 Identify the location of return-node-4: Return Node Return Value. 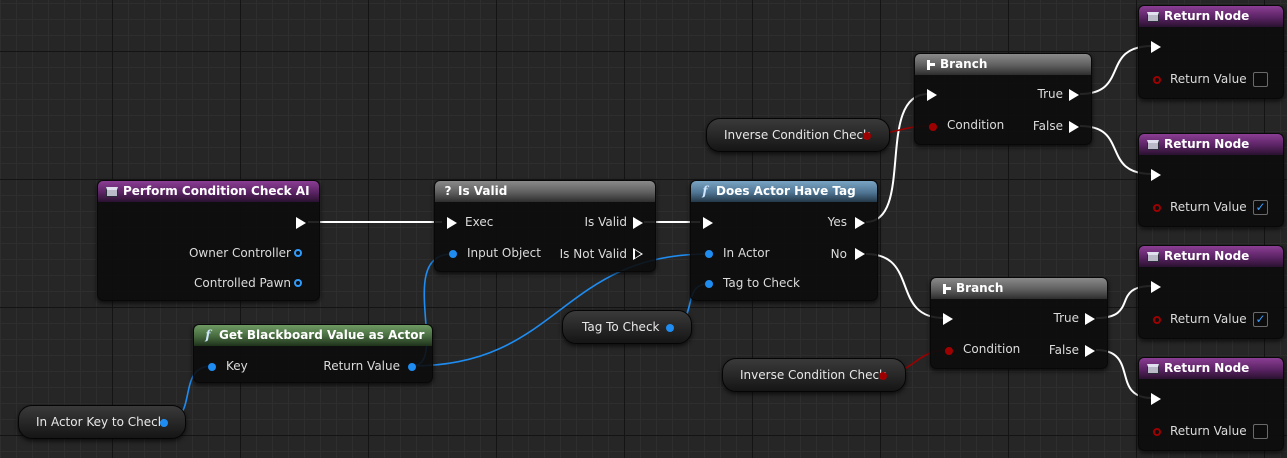
(1211, 404).